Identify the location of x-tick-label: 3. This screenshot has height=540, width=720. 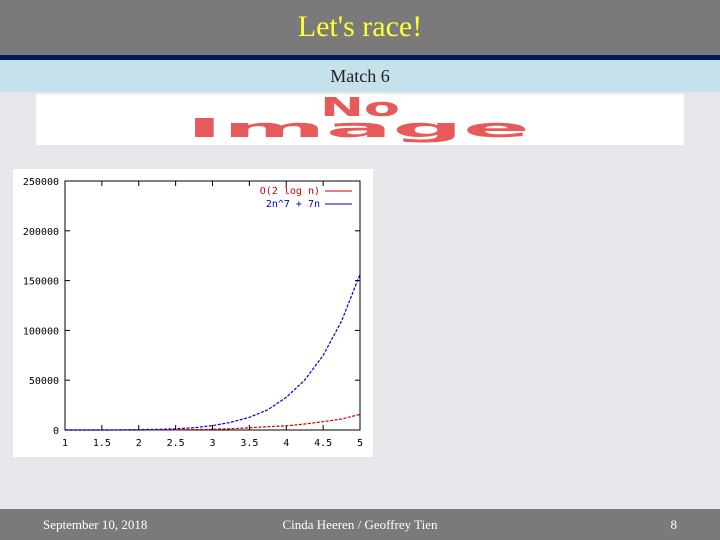
(212, 443).